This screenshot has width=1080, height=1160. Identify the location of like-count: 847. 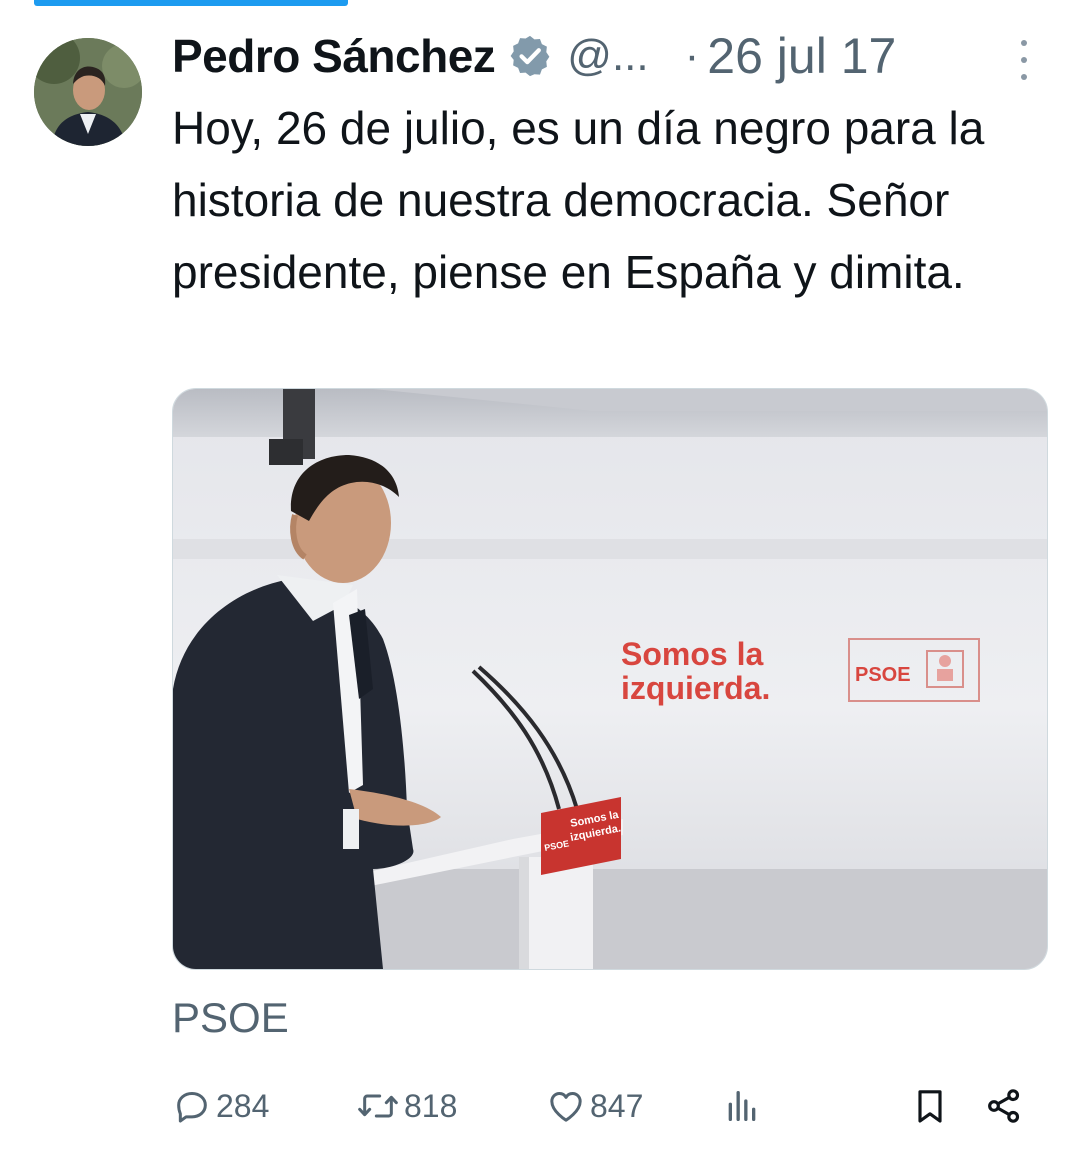
(617, 1105).